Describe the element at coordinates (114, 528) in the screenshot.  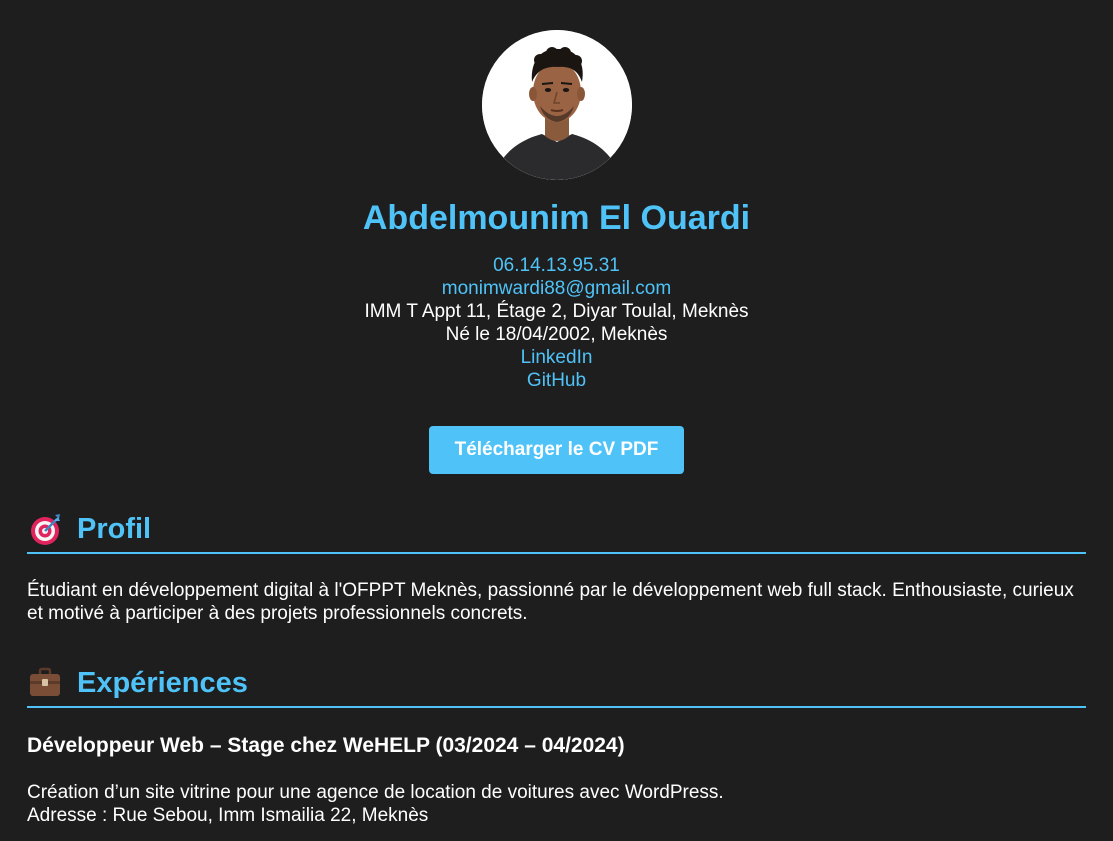
I see `profil-title: Profil` at that location.